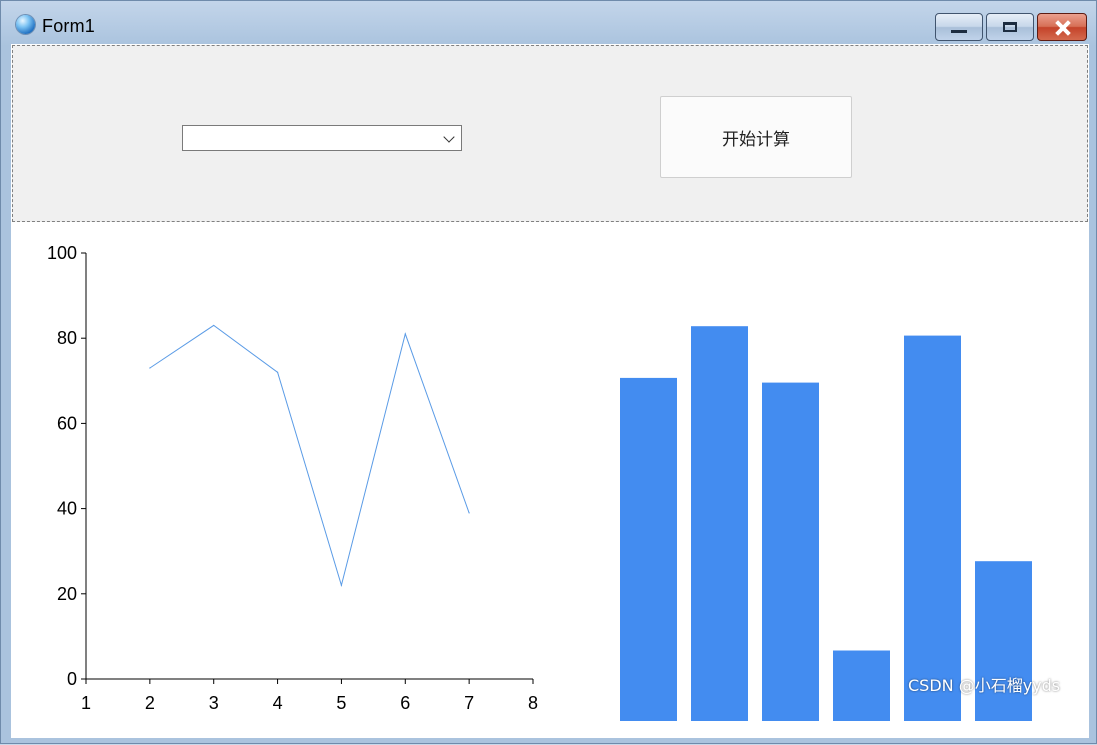 The width and height of the screenshot is (1097, 745). What do you see at coordinates (67, 338) in the screenshot?
I see `y-tick-label: 80` at bounding box center [67, 338].